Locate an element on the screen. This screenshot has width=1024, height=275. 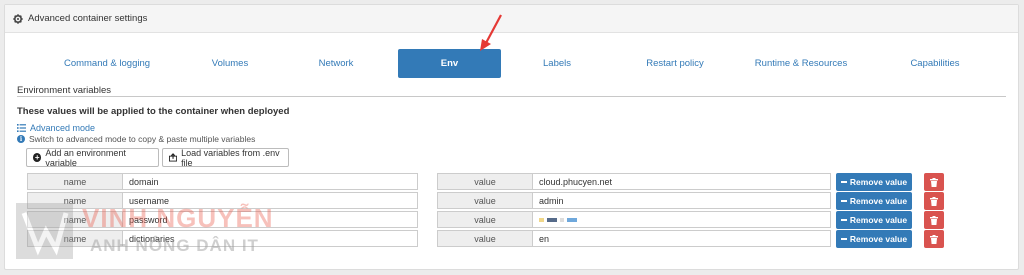
watermark-logo is located at coordinates (44, 231).